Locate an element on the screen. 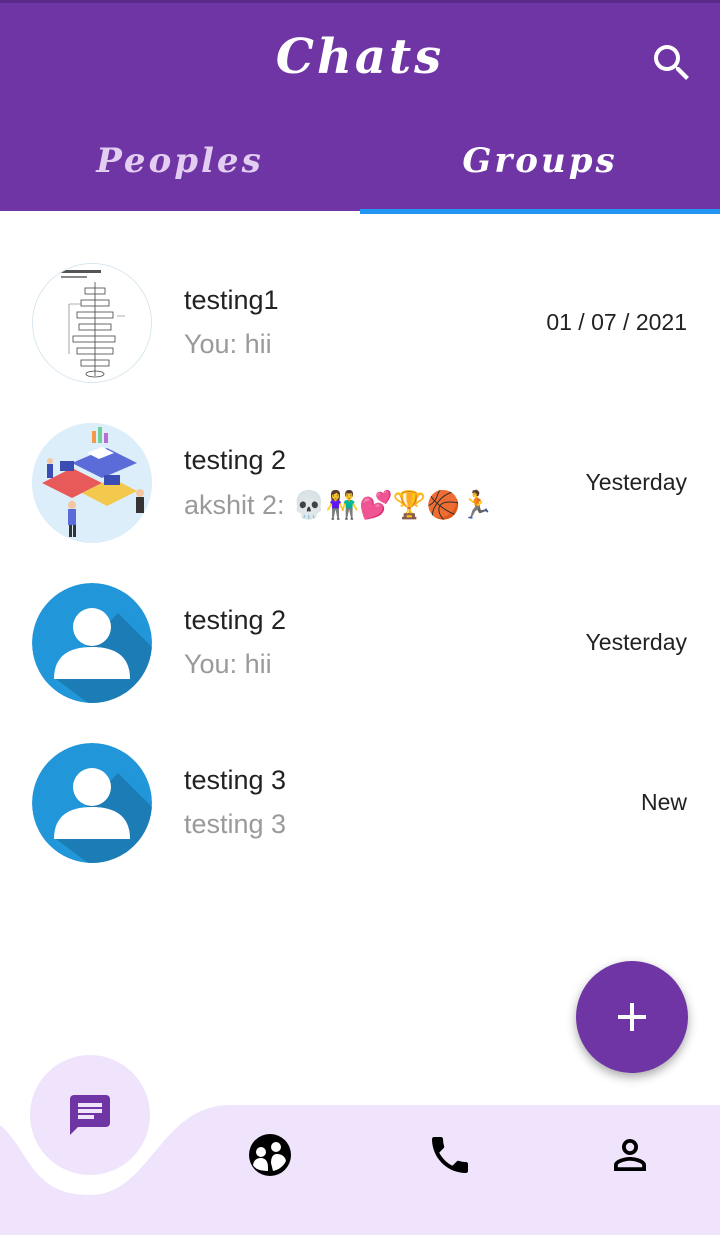 The height and width of the screenshot is (1235, 720). office-illustration-image is located at coordinates (92, 483).